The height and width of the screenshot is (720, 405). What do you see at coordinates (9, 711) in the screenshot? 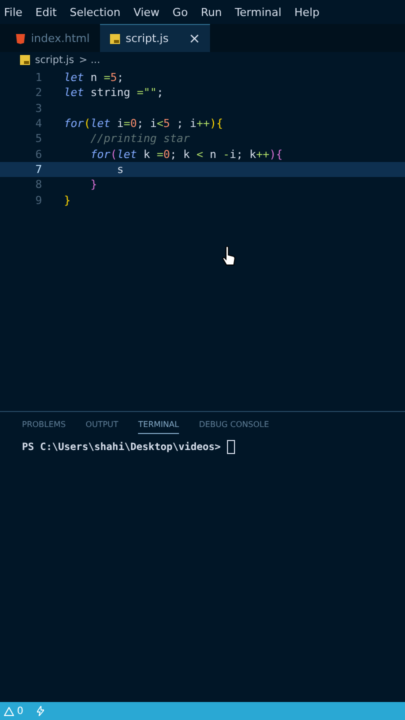
I see `warning-icon` at bounding box center [9, 711].